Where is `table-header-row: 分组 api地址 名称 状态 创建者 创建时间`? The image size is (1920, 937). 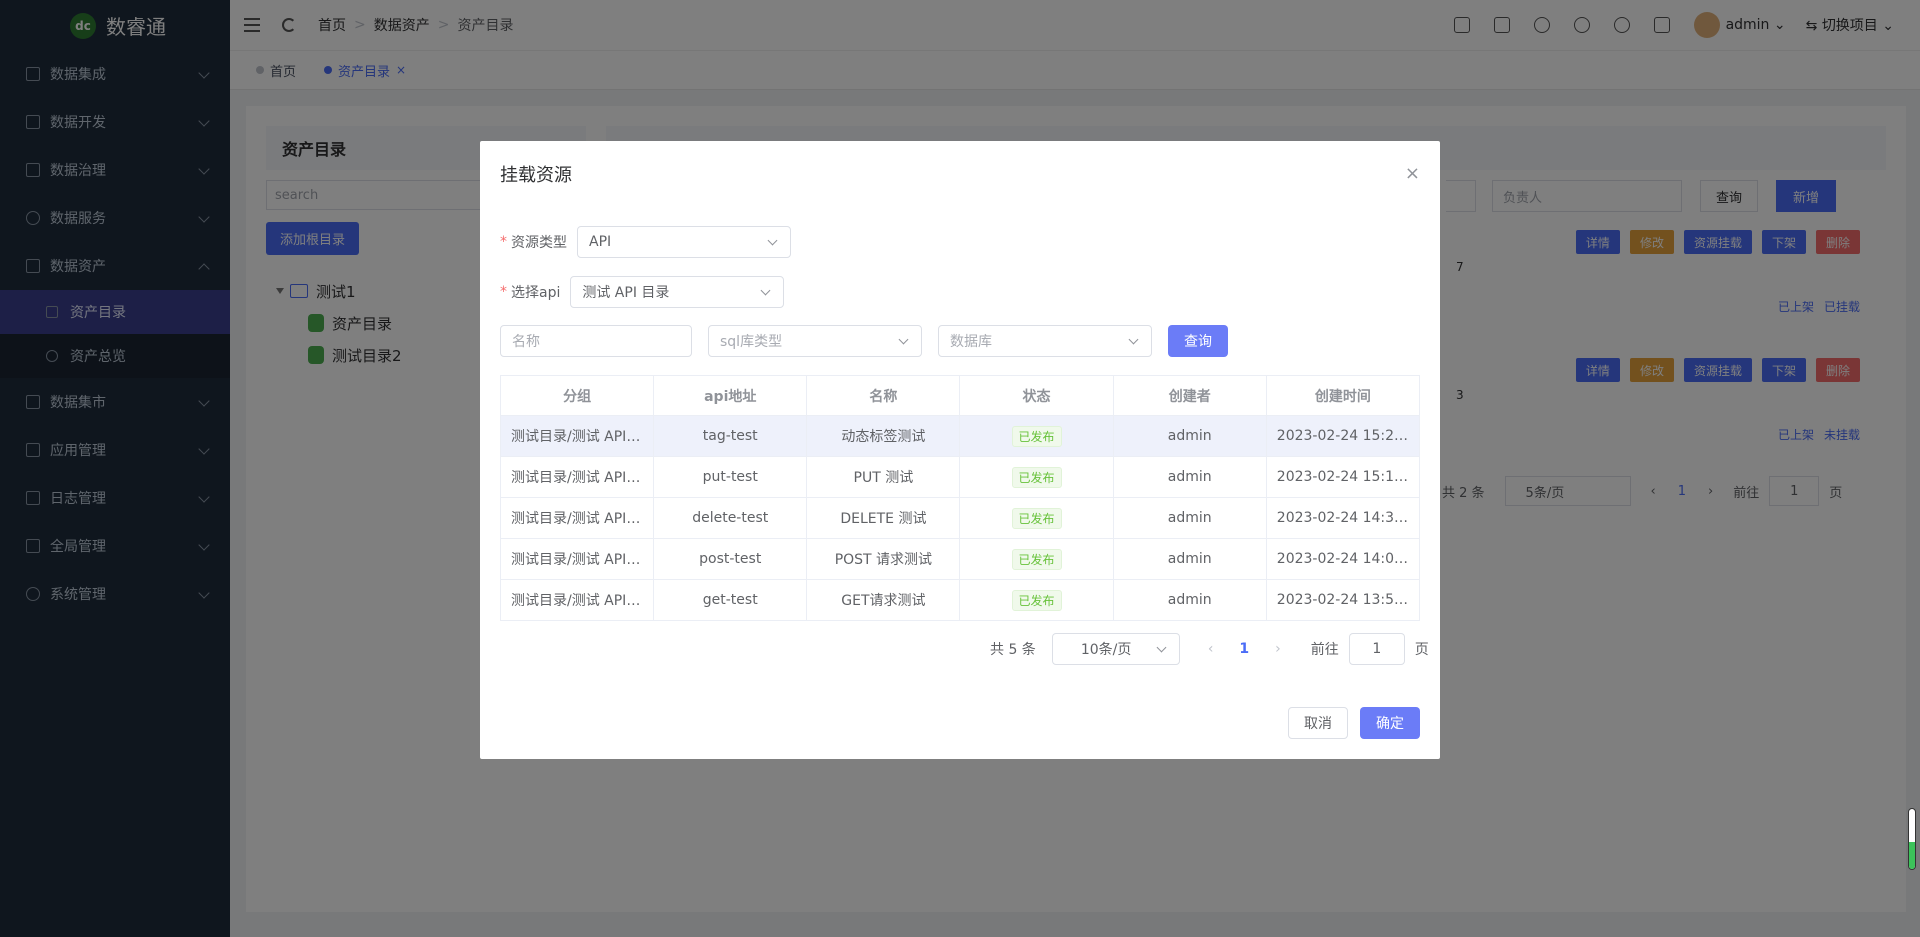 table-header-row: 分组 api地址 名称 状态 创建者 创建时间 is located at coordinates (960, 395).